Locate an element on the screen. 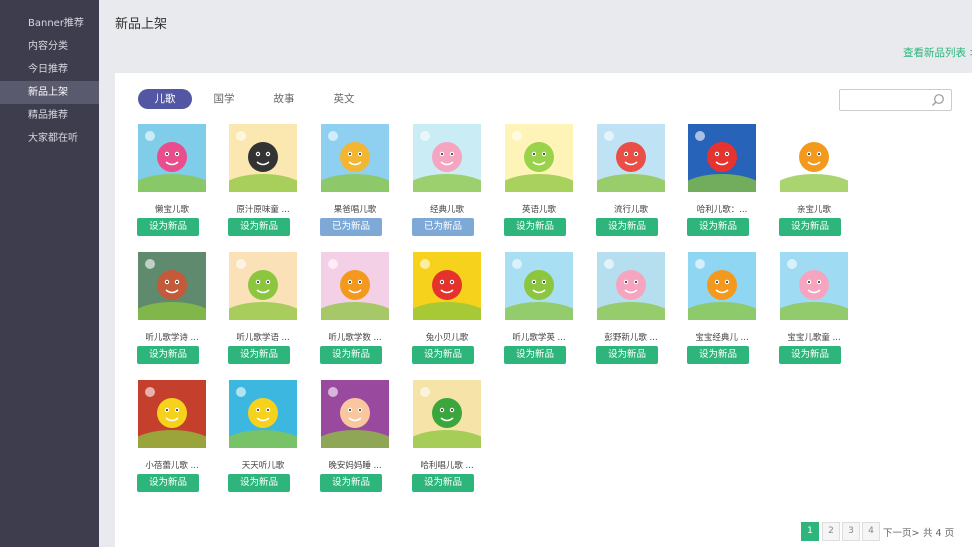  album-title: 亲宝儿歌 is located at coordinates (813, 210).